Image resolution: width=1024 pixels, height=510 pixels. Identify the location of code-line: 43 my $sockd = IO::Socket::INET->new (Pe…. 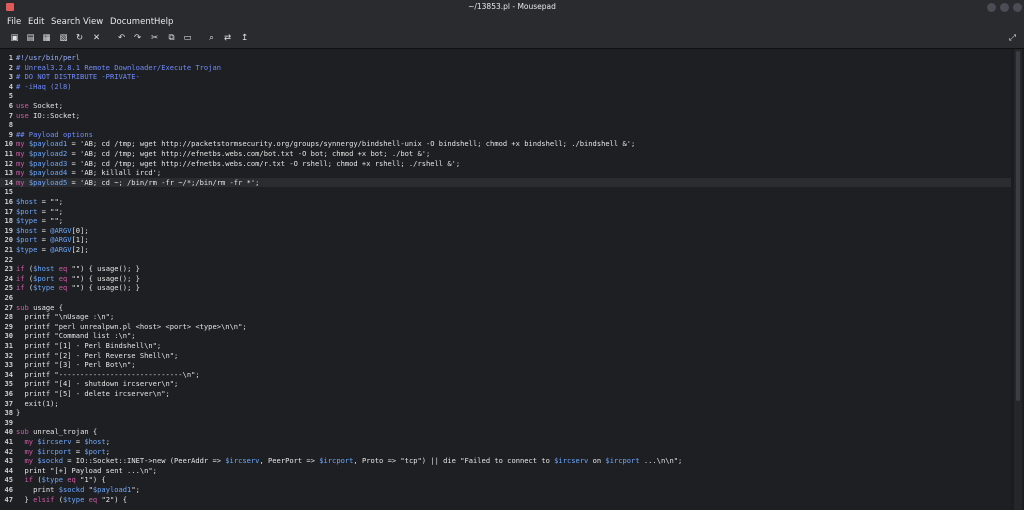
(505, 461).